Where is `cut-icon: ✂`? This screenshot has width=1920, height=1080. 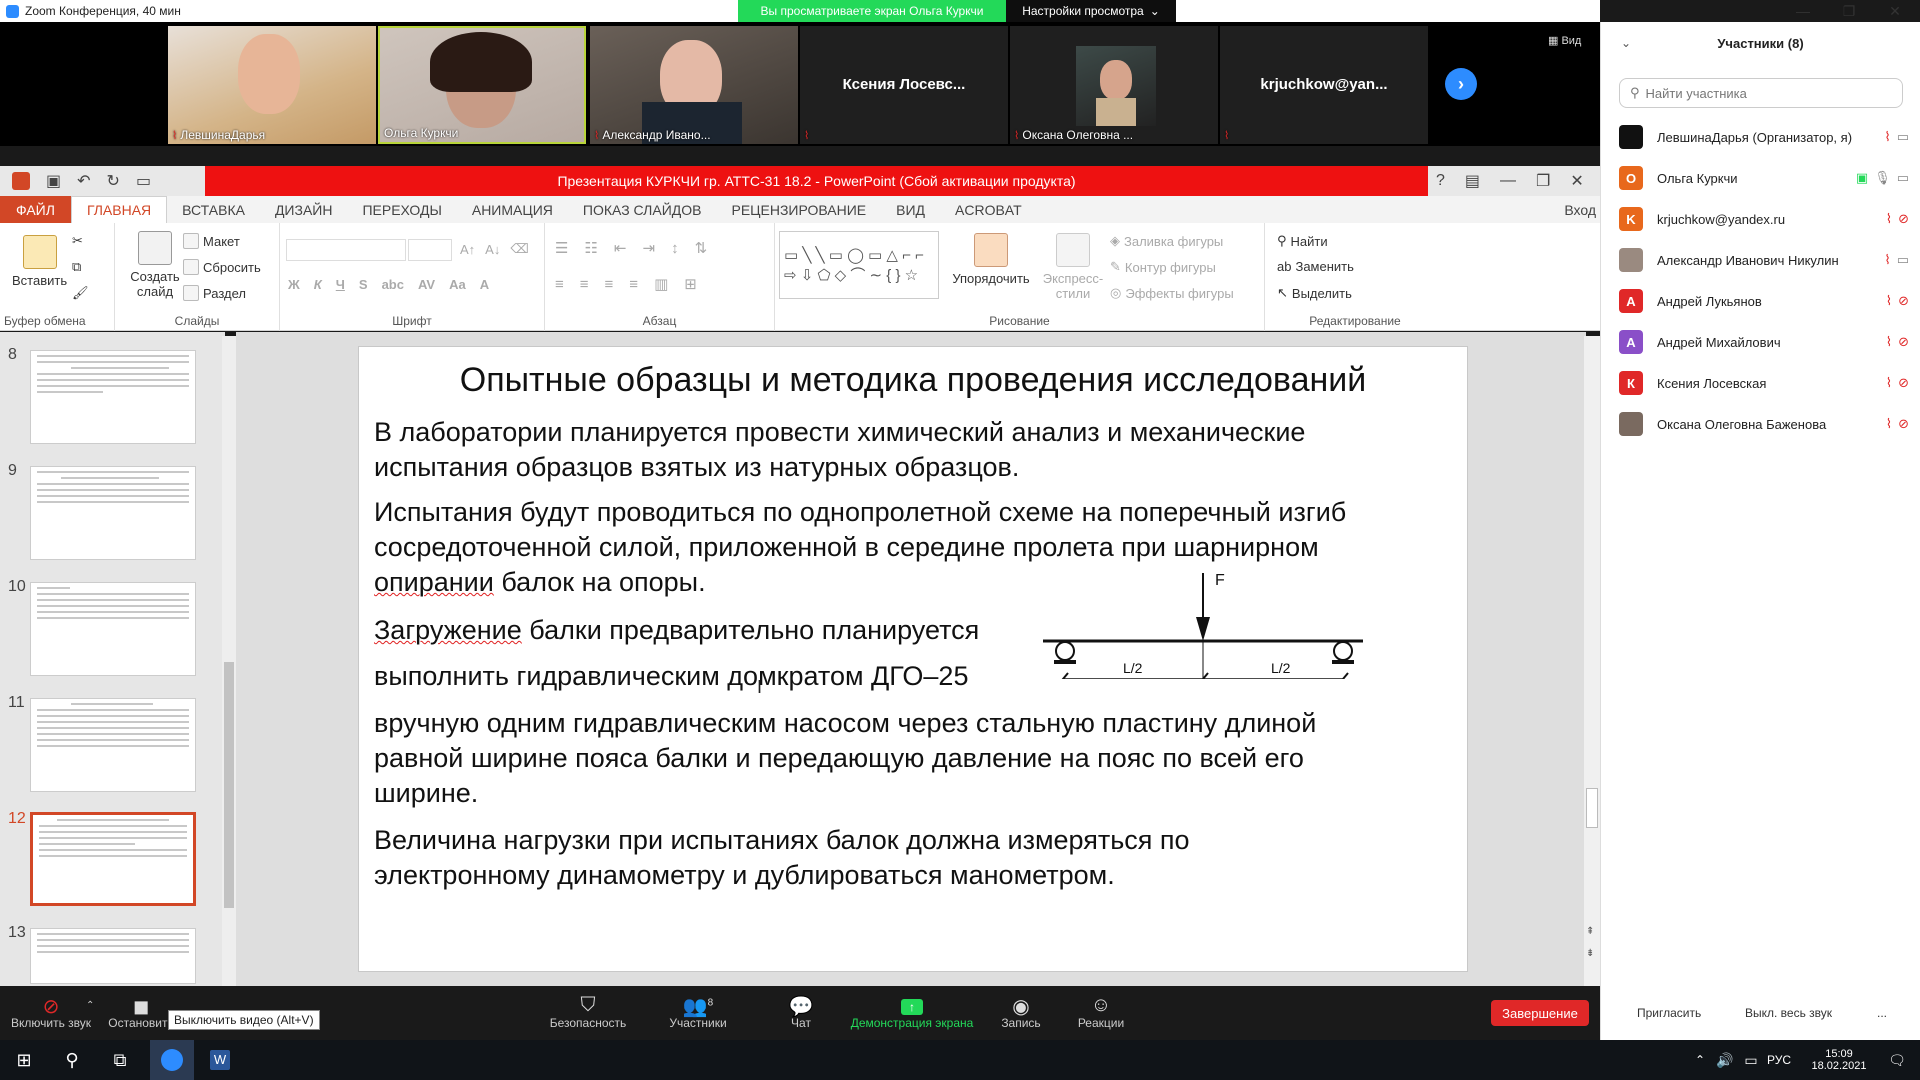
cut-icon: ✂ is located at coordinates (77, 241).